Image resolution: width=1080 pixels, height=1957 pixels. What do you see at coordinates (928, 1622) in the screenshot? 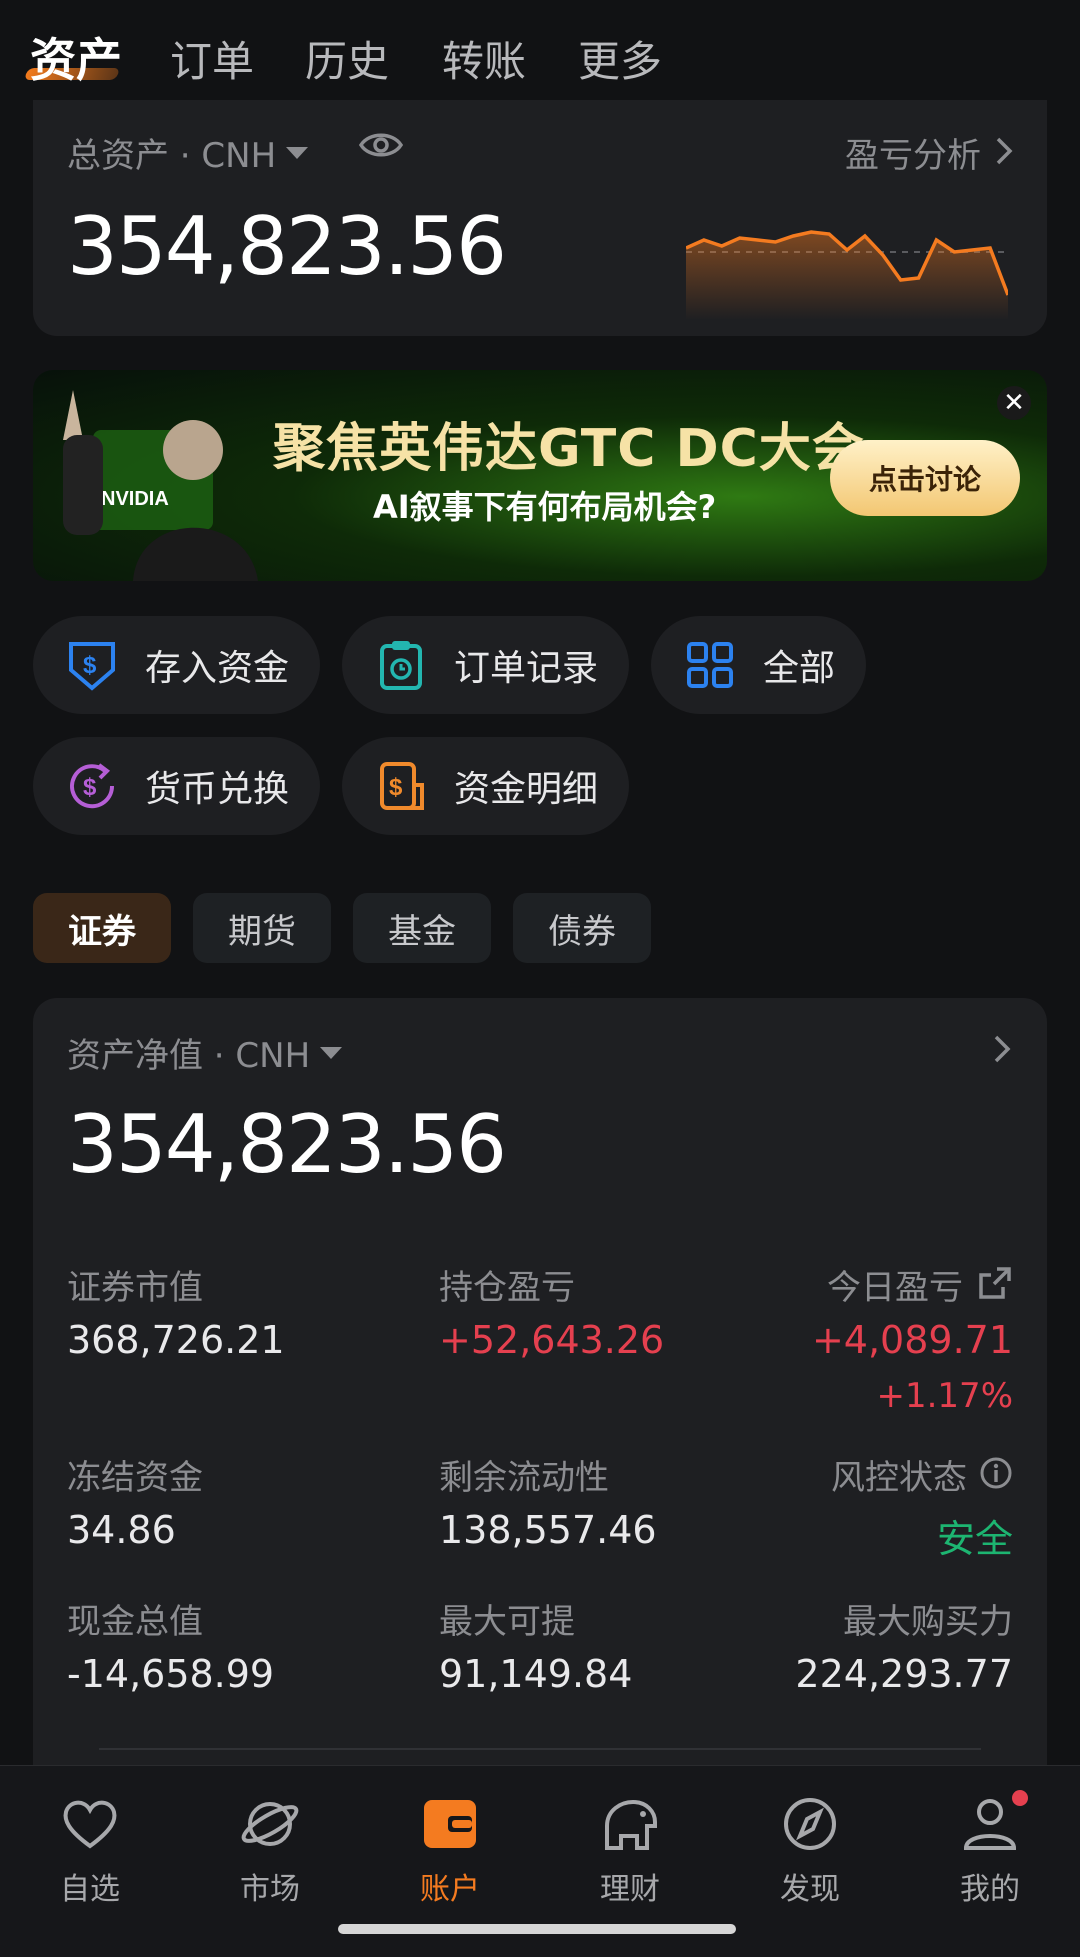
I see `max-buying-power-label: 最大购买力` at bounding box center [928, 1622].